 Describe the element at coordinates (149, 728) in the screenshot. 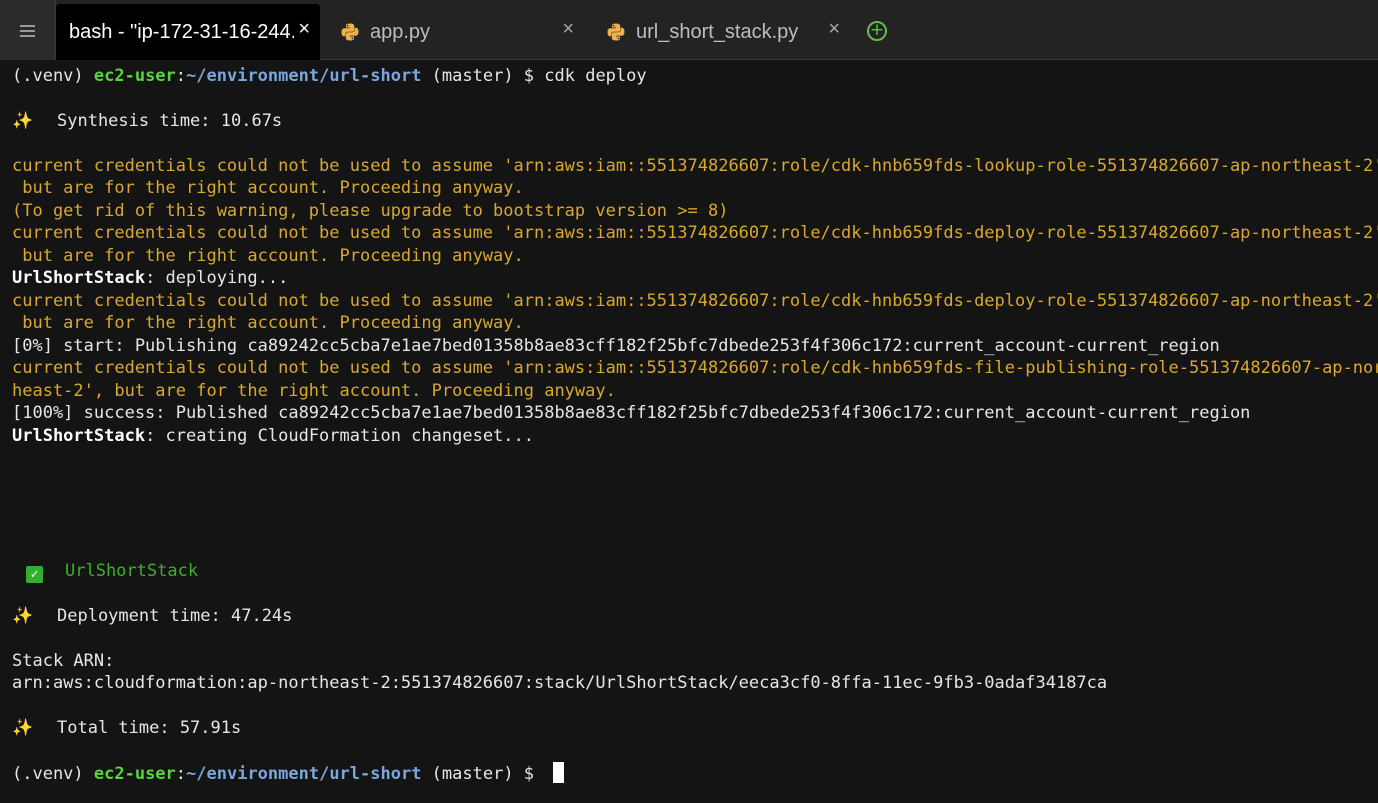

I see `total-time-text: Total time: 57.91s` at that location.